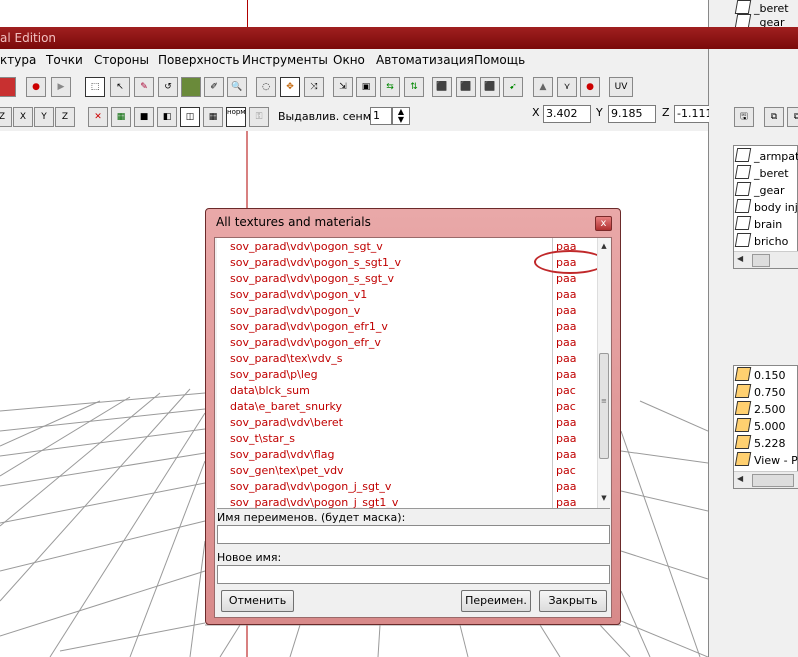 The width and height of the screenshot is (798, 657). I want to click on list-item: sov_parad\vdv\pogon_v1 paa, so click(406, 295).